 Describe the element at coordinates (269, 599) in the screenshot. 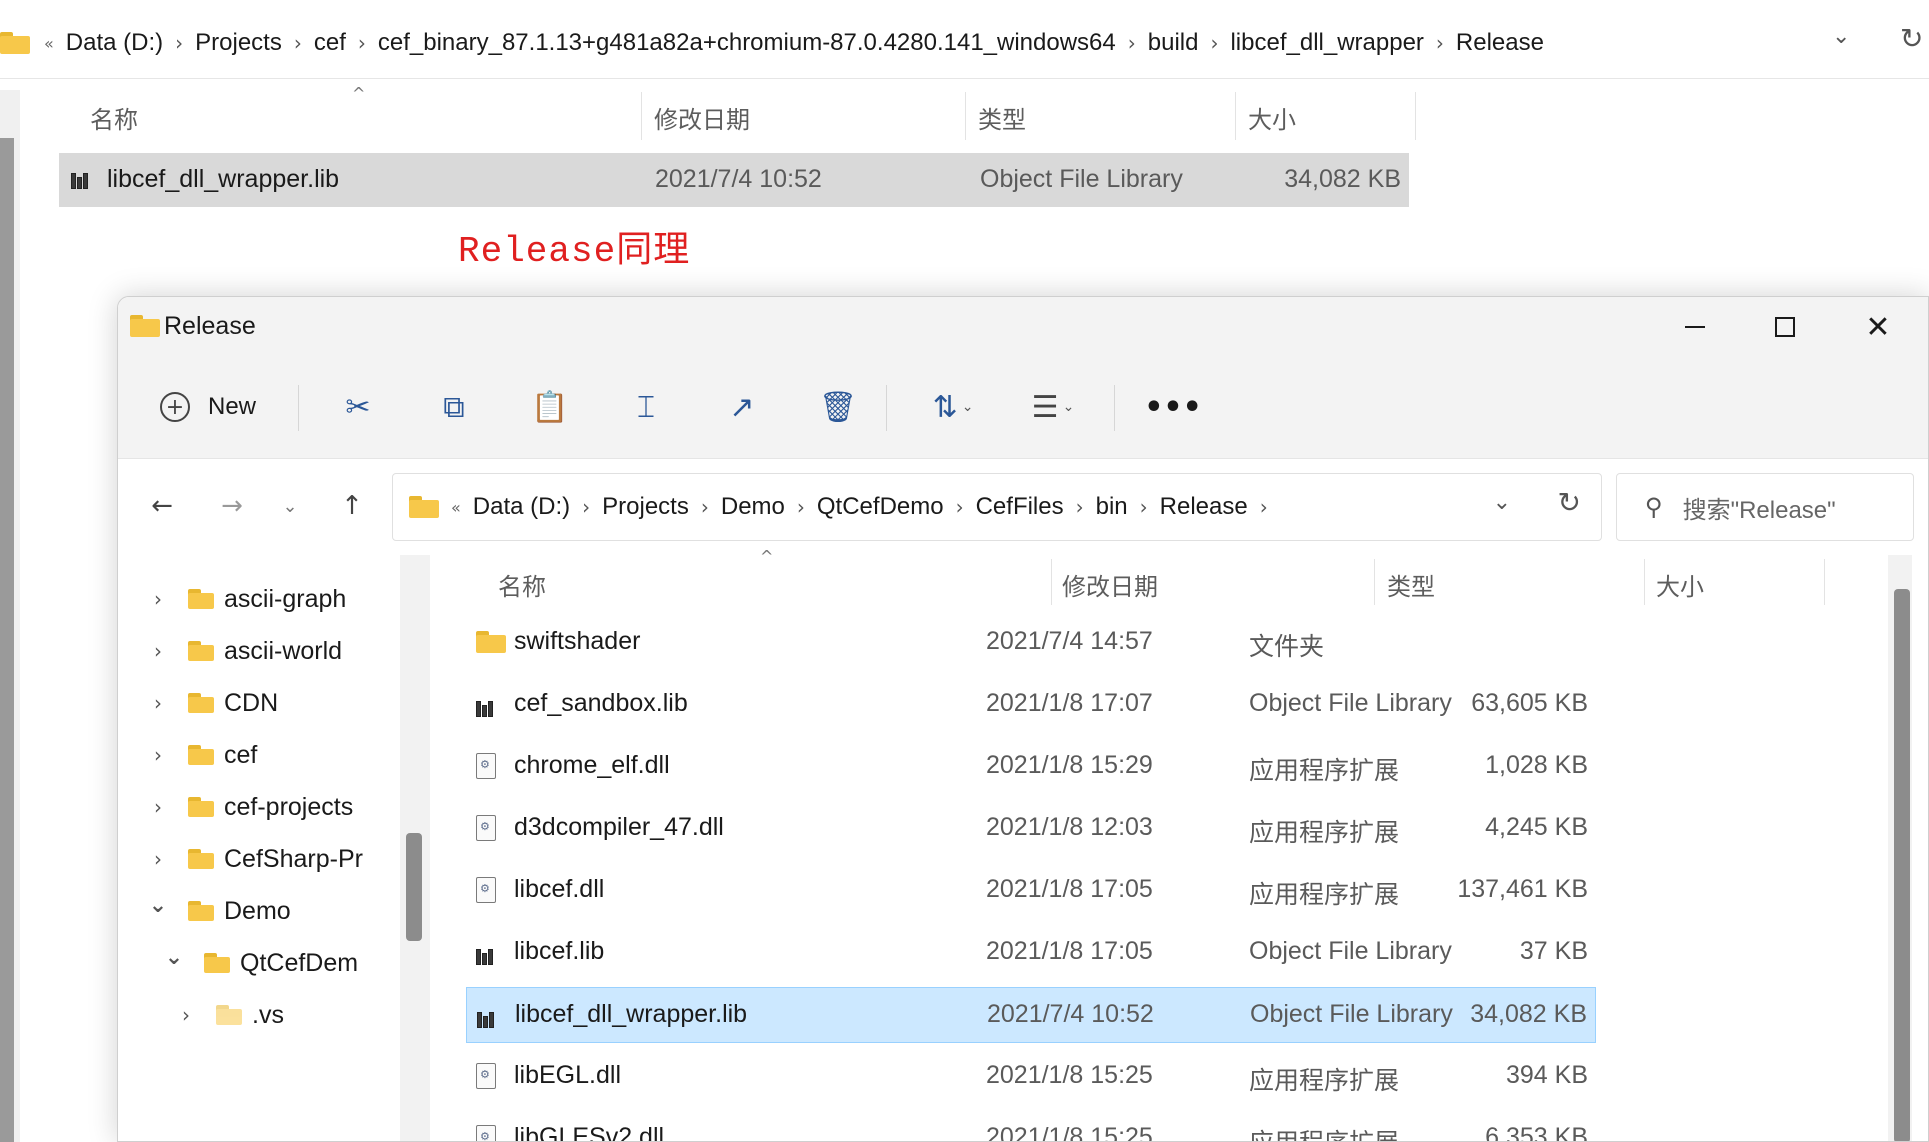

I see `tree-item: › ascii-graph` at that location.